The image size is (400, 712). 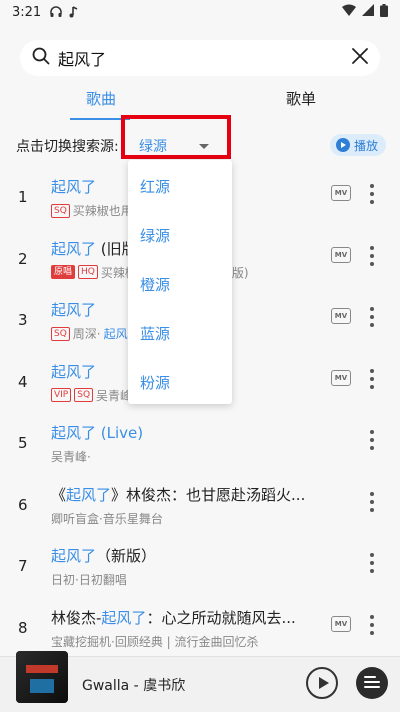 I want to click on song-artist: 日初·日初翻唱, so click(x=89, y=580).